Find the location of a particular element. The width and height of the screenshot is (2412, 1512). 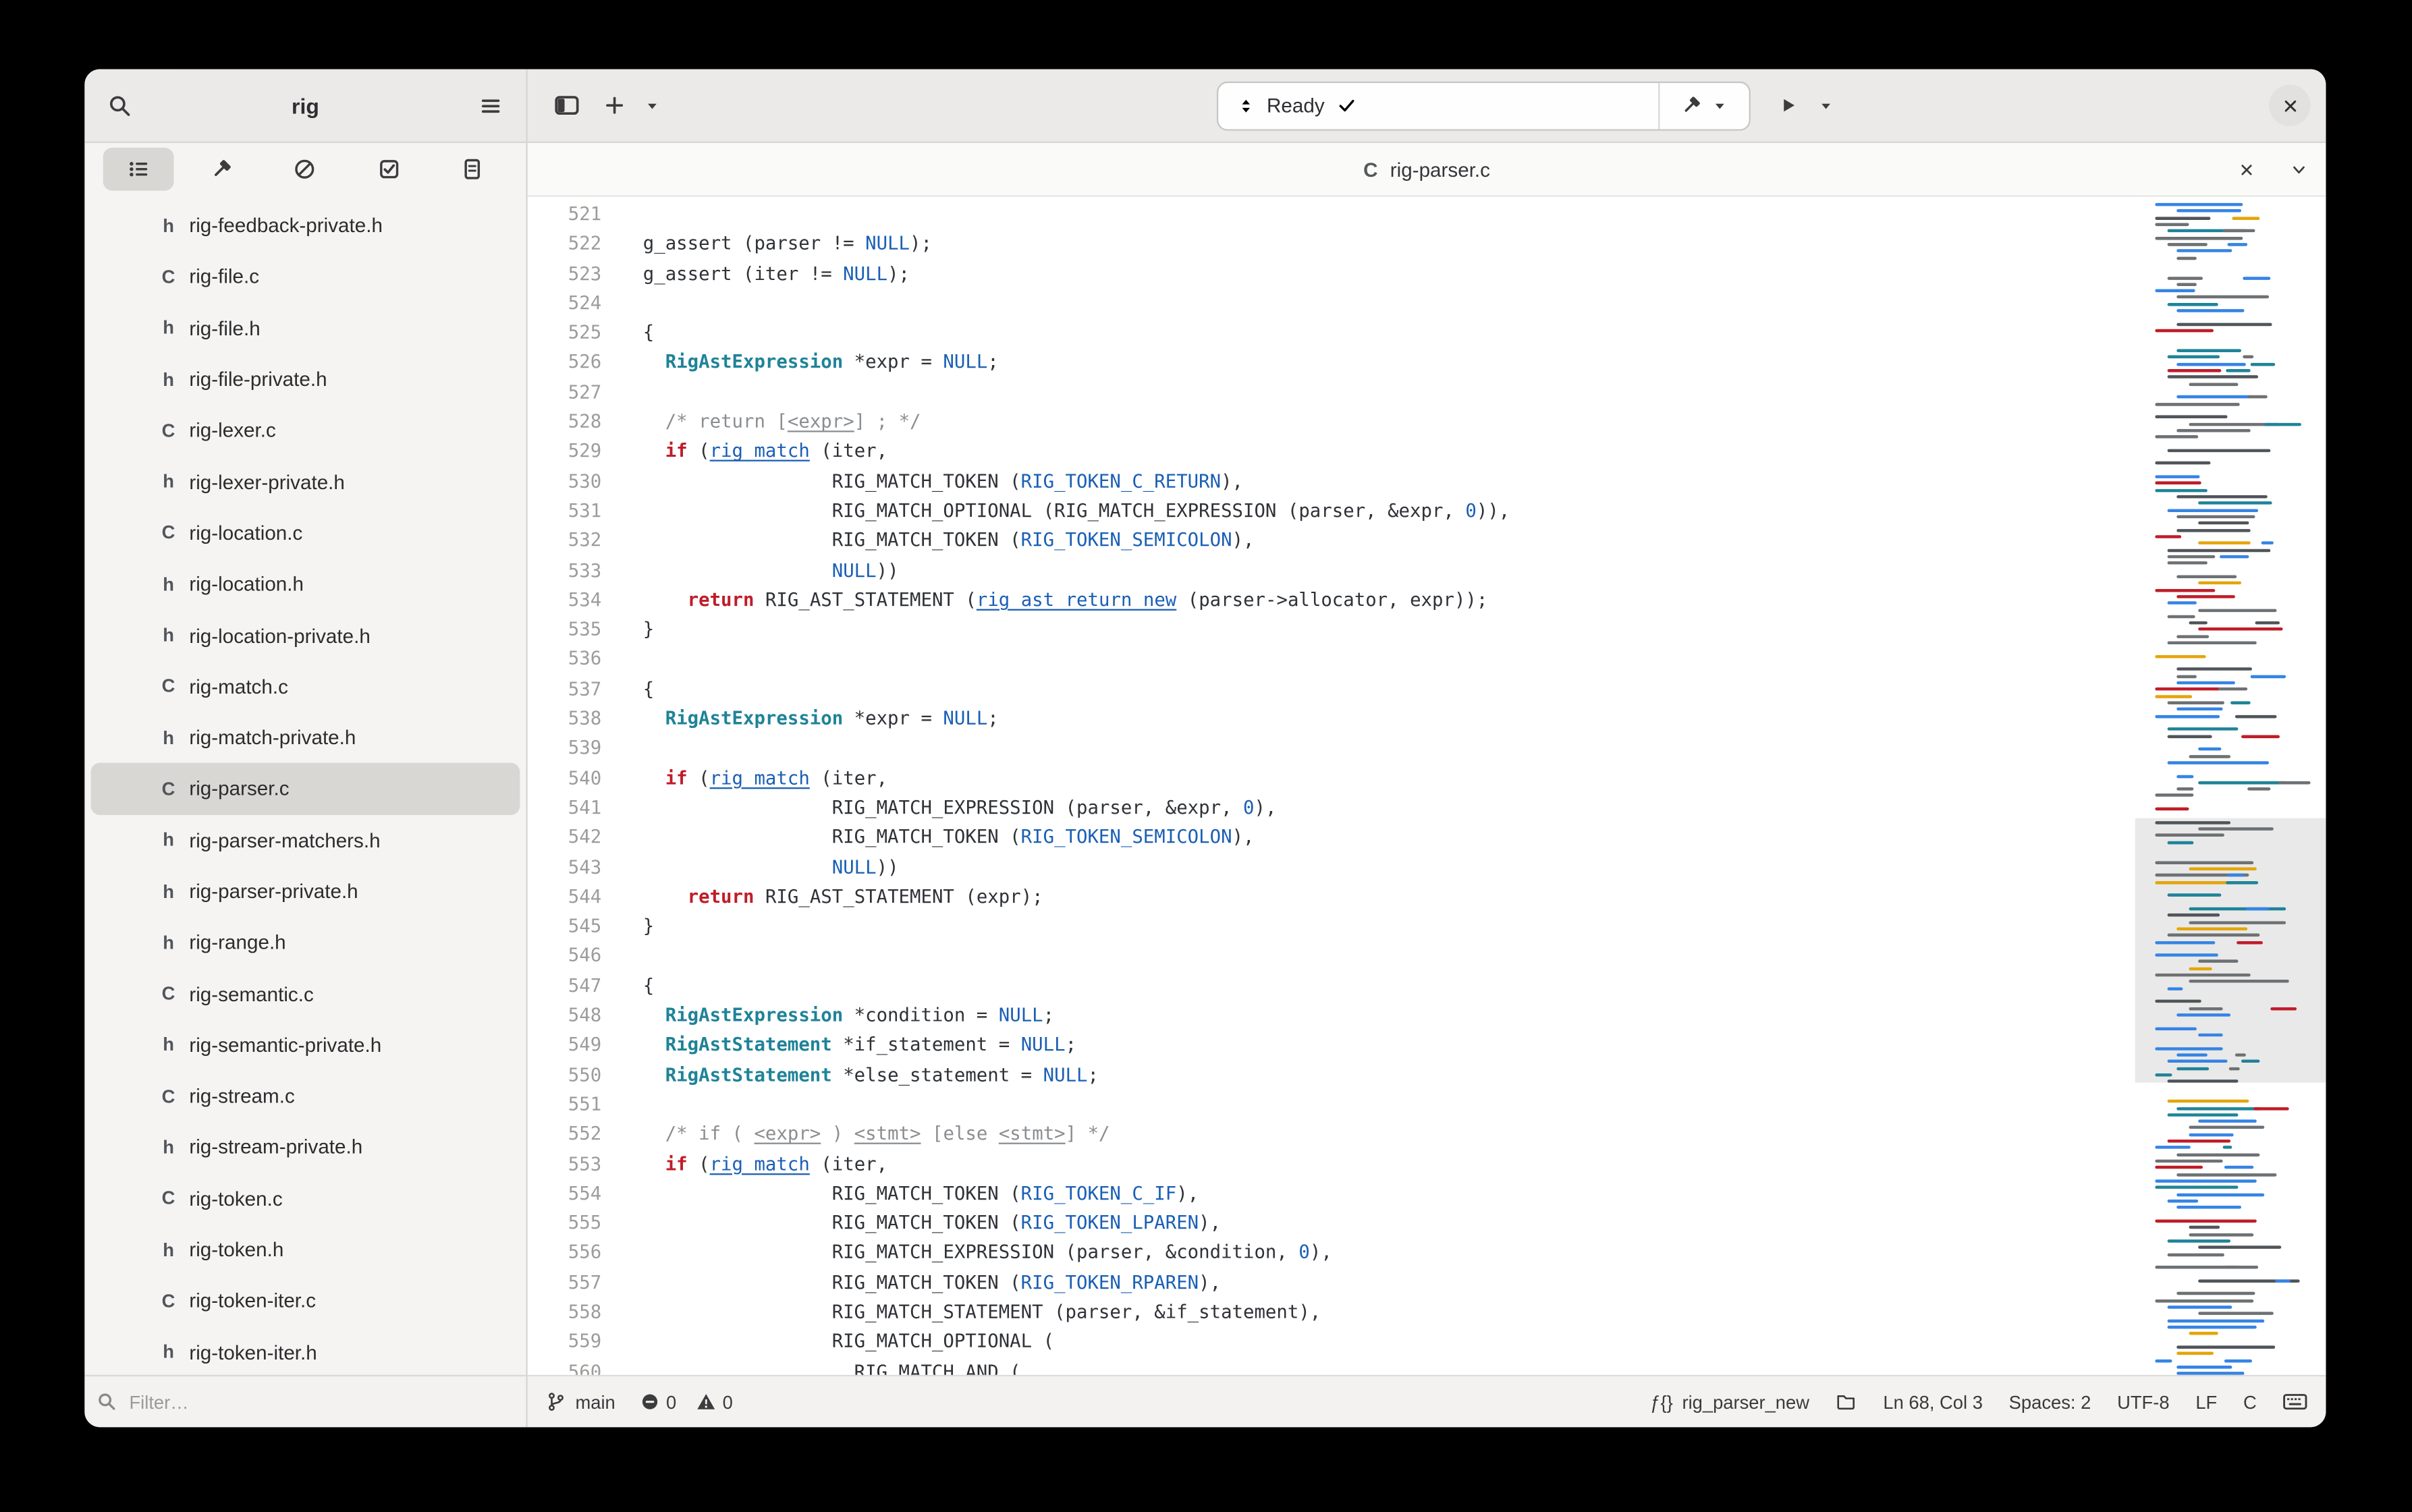

code-line: 535} is located at coordinates (1327, 630).